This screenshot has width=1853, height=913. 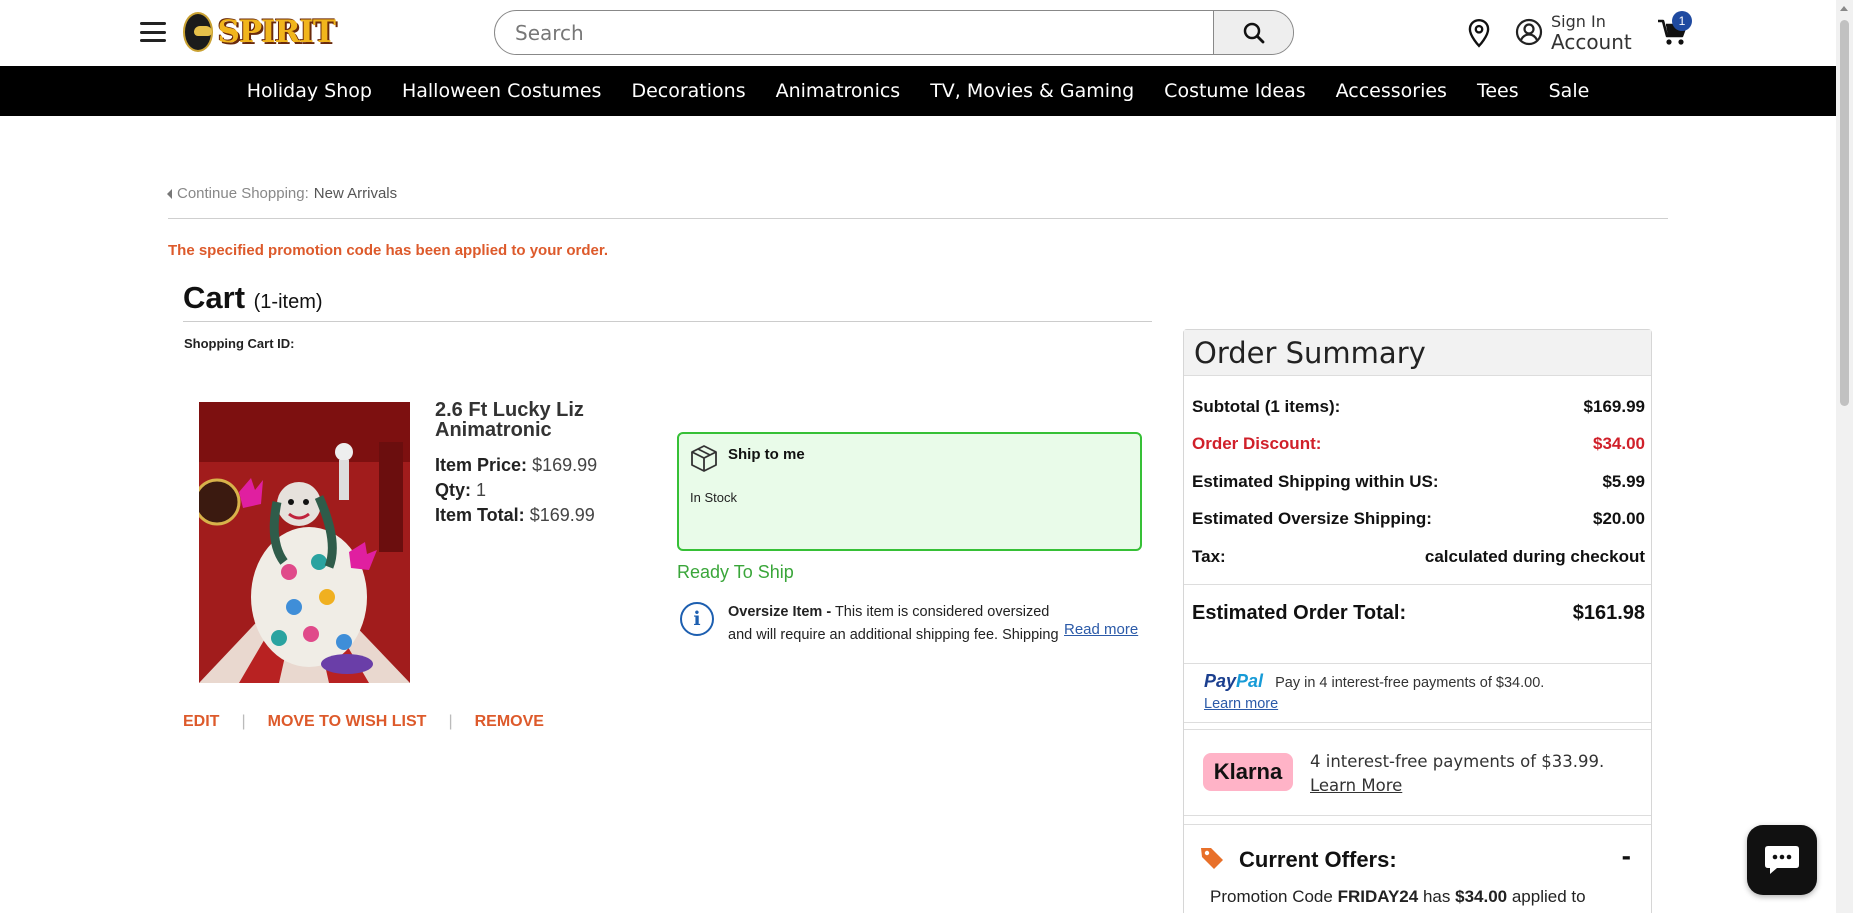 What do you see at coordinates (1481, 896) in the screenshot?
I see `promo-amount: $34.00` at bounding box center [1481, 896].